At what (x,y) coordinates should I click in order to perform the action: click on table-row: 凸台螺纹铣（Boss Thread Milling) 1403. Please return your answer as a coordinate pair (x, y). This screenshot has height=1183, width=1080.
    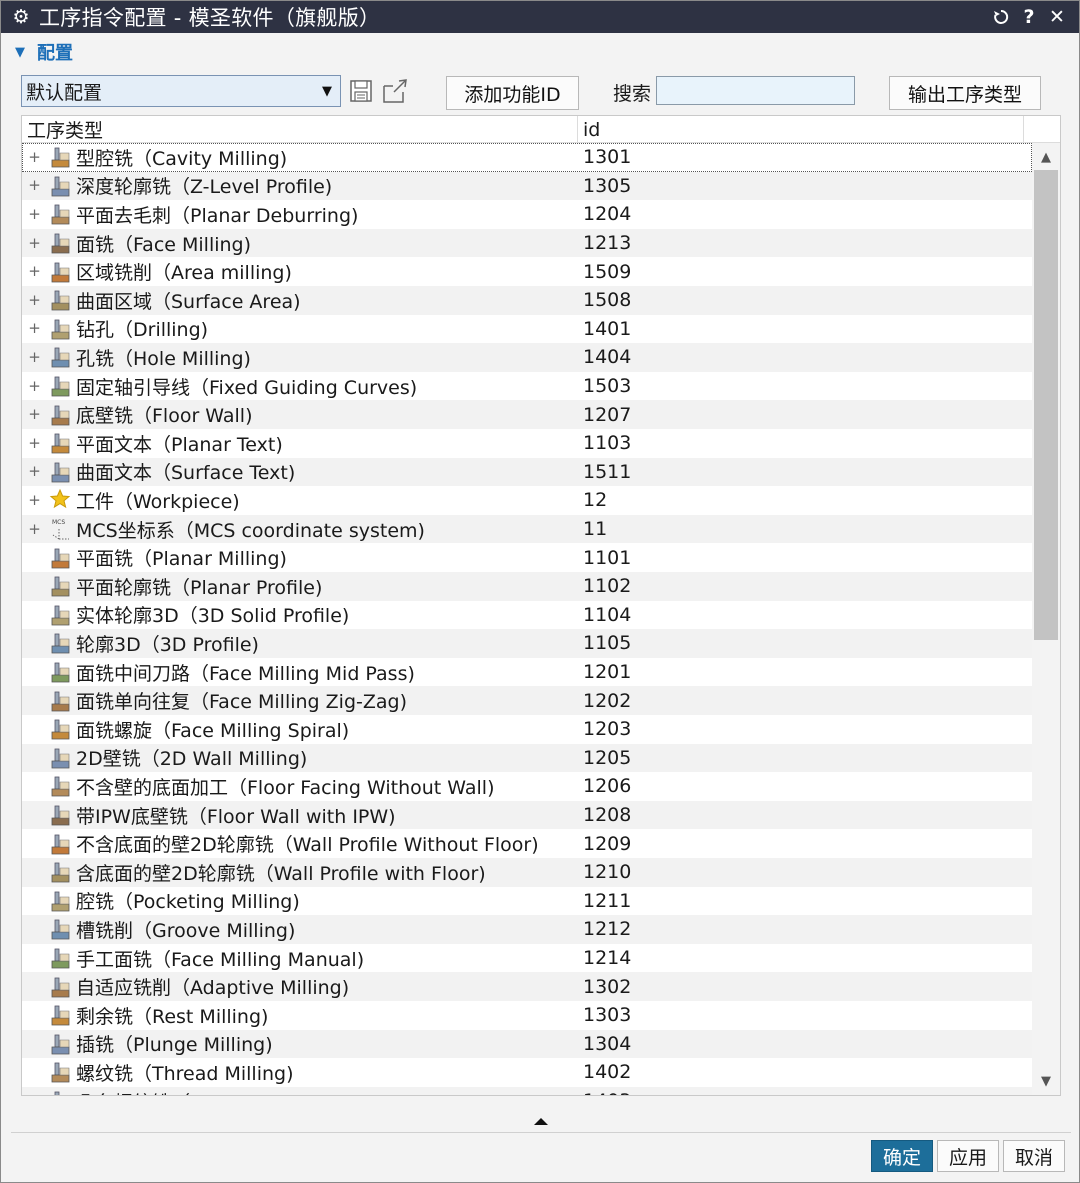
    Looking at the image, I should click on (527, 1090).